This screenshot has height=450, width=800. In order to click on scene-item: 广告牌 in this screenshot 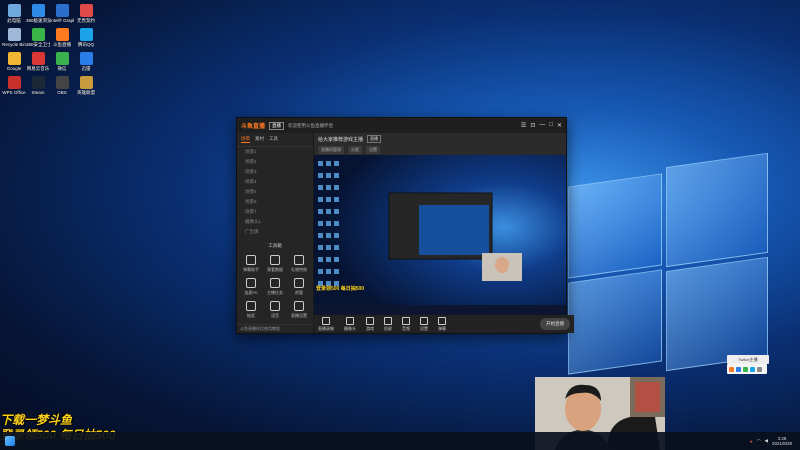, I will do `click(275, 232)`.